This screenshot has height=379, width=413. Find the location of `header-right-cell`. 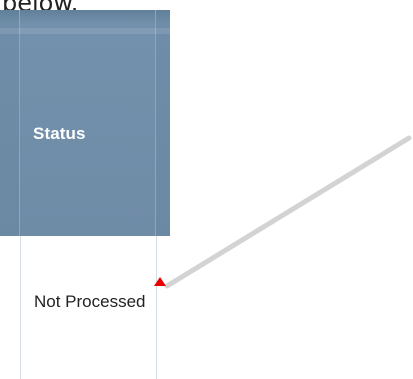

header-right-cell is located at coordinates (163, 123).